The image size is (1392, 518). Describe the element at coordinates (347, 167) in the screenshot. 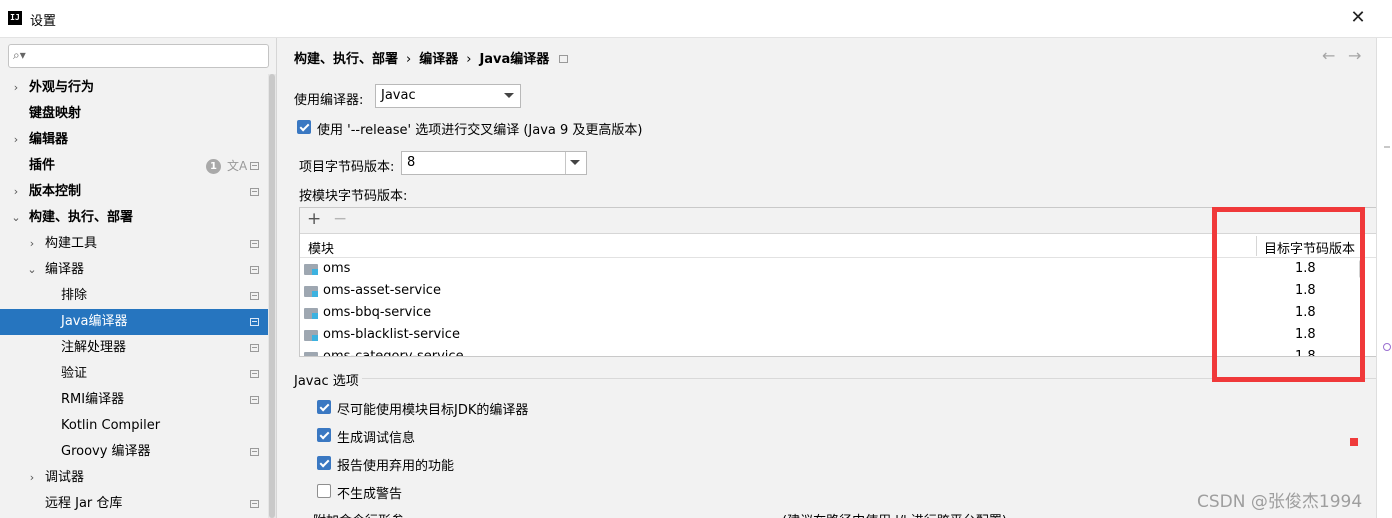

I see `project-bytecode-label: 项目字节码版本:` at that location.